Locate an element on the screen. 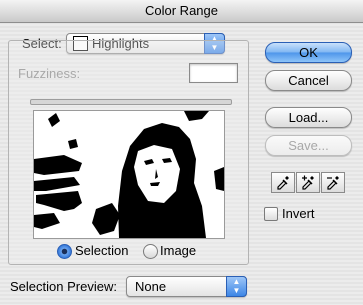  fuzziness-label: Fuzziness: is located at coordinates (49, 73).